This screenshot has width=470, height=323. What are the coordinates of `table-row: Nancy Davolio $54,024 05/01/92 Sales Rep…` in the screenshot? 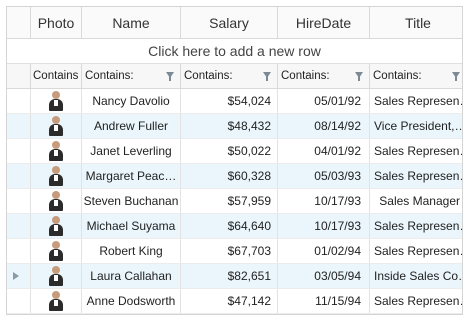 It's located at (234, 101).